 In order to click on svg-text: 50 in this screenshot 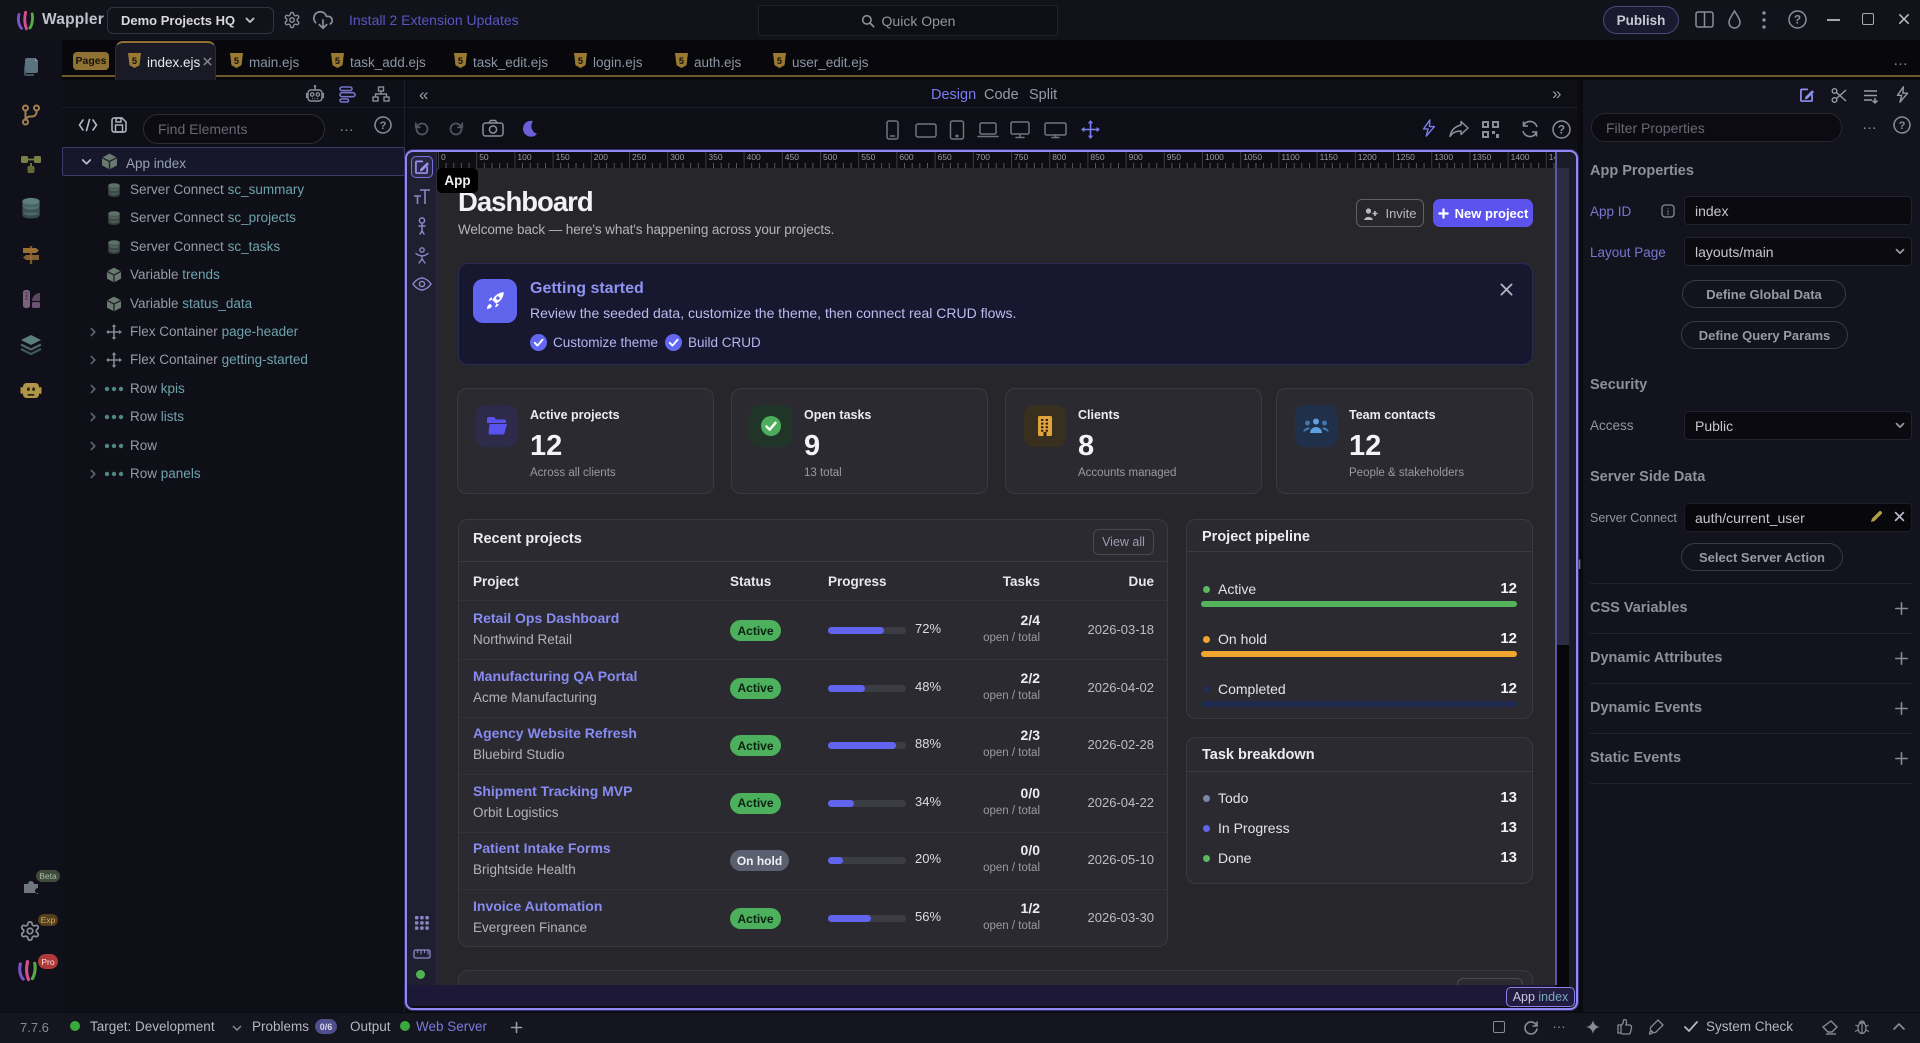, I will do `click(484, 157)`.